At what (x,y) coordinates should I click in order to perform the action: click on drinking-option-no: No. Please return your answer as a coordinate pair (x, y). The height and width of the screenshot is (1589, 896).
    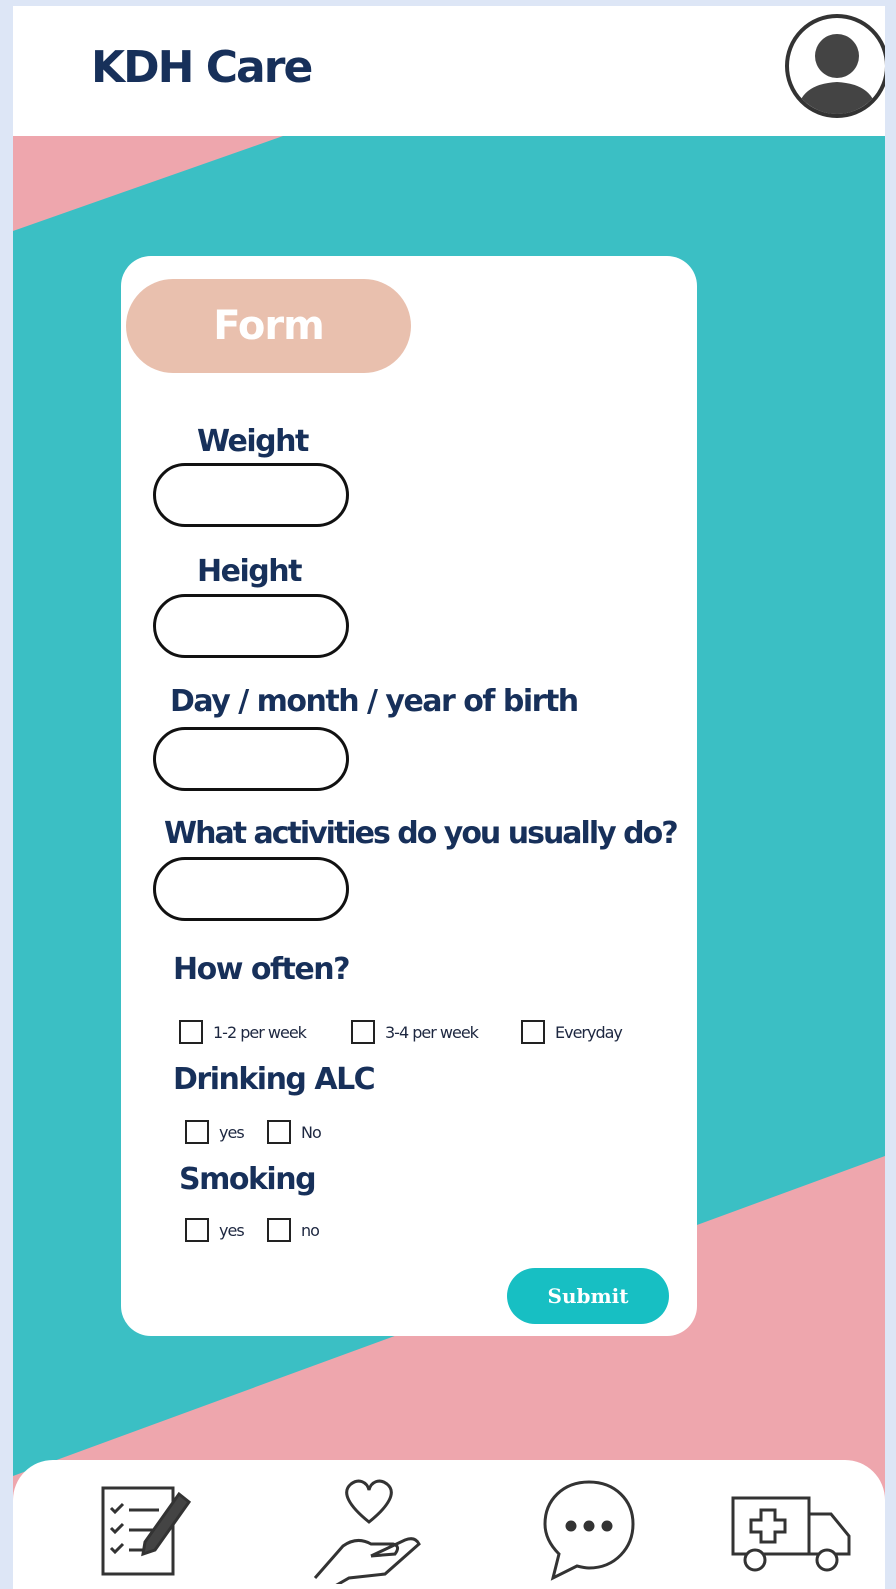
    Looking at the image, I should click on (294, 1132).